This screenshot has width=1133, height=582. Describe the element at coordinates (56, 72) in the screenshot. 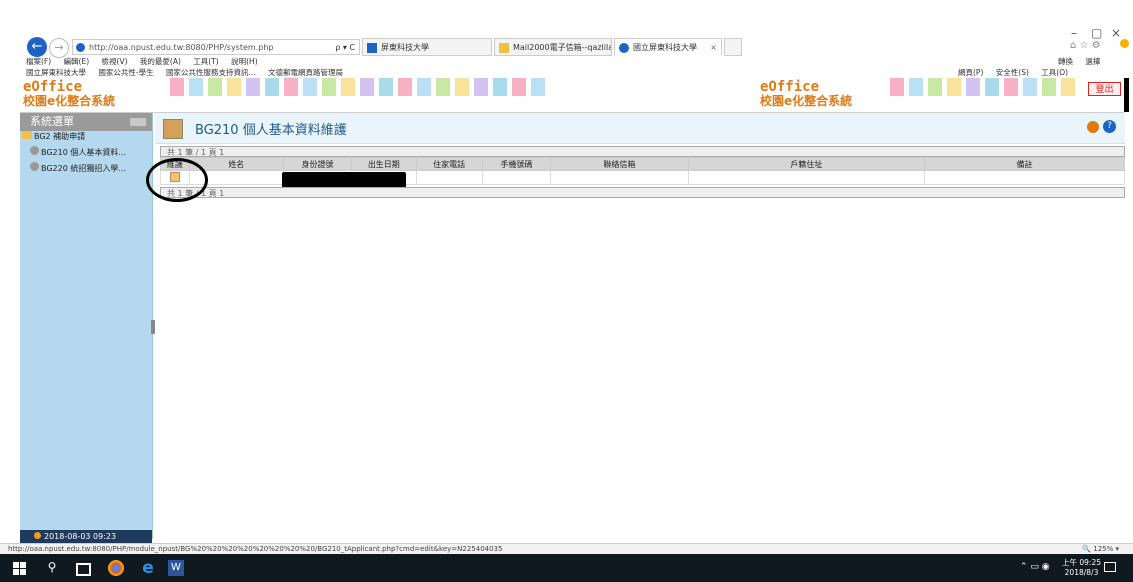

I see `favorite-item: 國立屏東科技大學` at that location.